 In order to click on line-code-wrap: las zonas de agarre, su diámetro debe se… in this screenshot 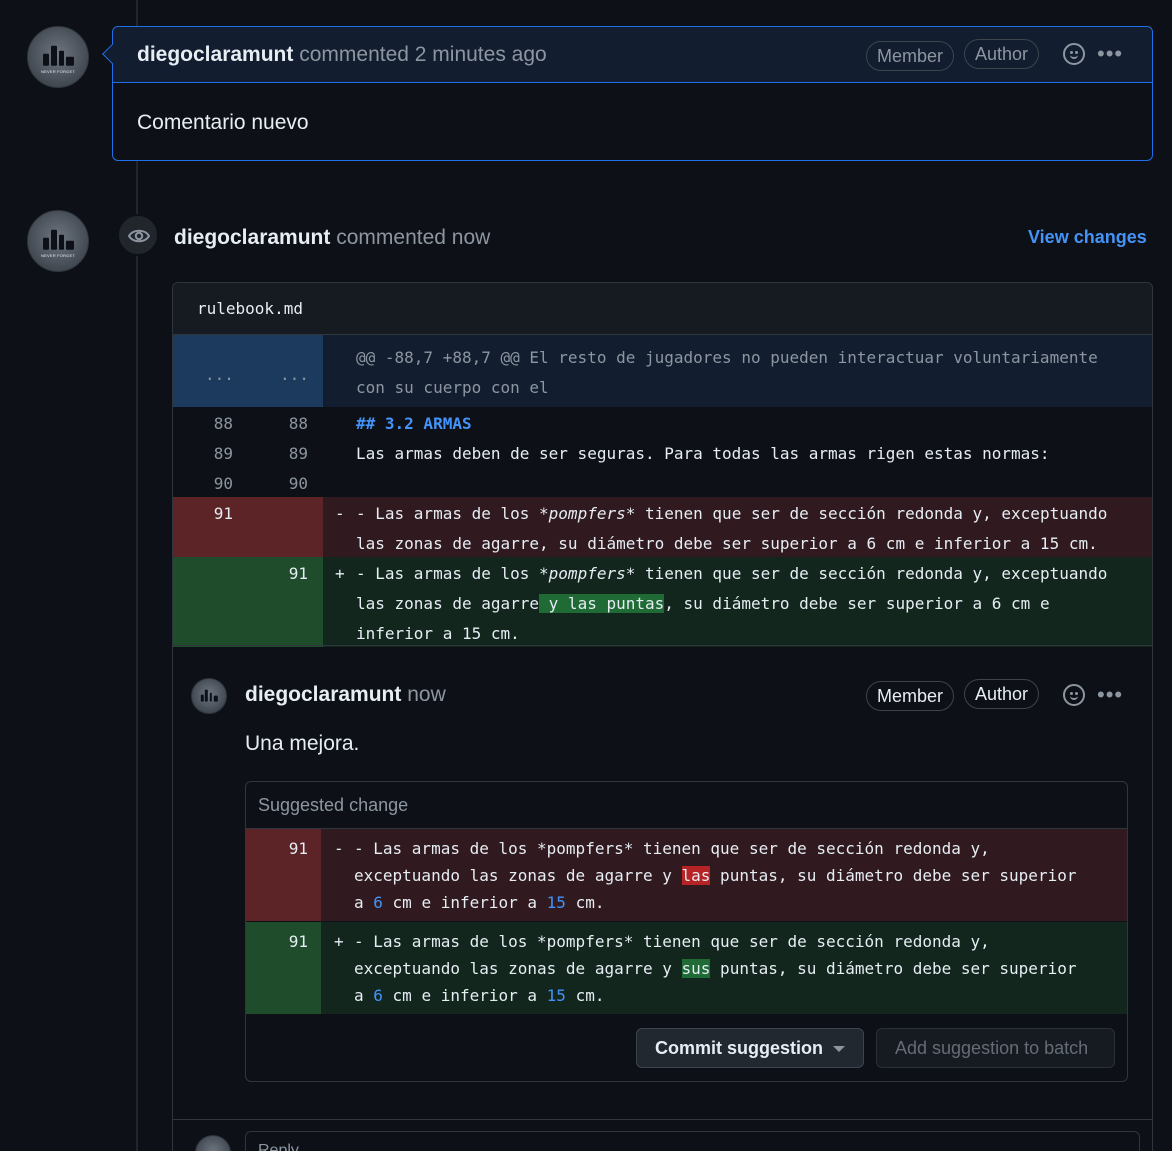, I will do `click(727, 543)`.